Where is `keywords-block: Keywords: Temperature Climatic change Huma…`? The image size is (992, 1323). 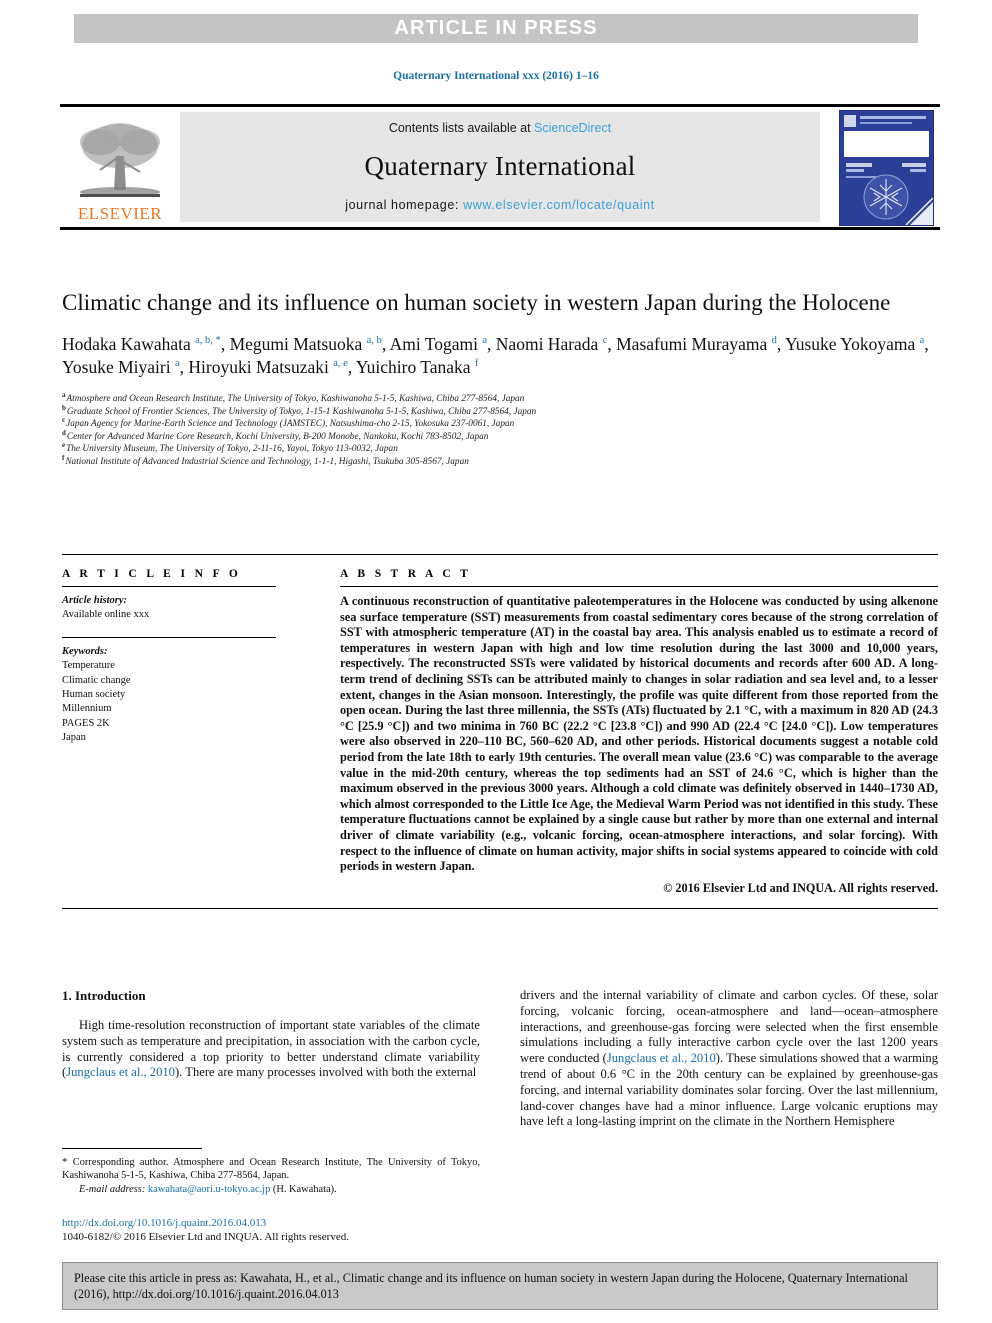 keywords-block: Keywords: Temperature Climatic change Huma… is located at coordinates (177, 695).